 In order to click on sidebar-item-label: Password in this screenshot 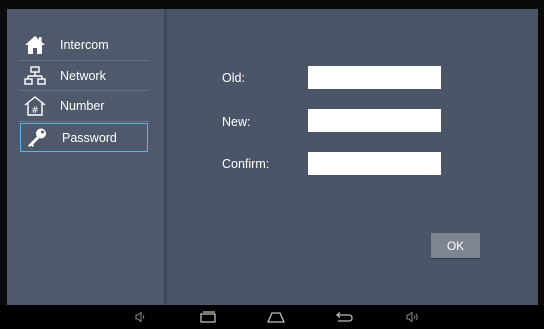, I will do `click(89, 137)`.